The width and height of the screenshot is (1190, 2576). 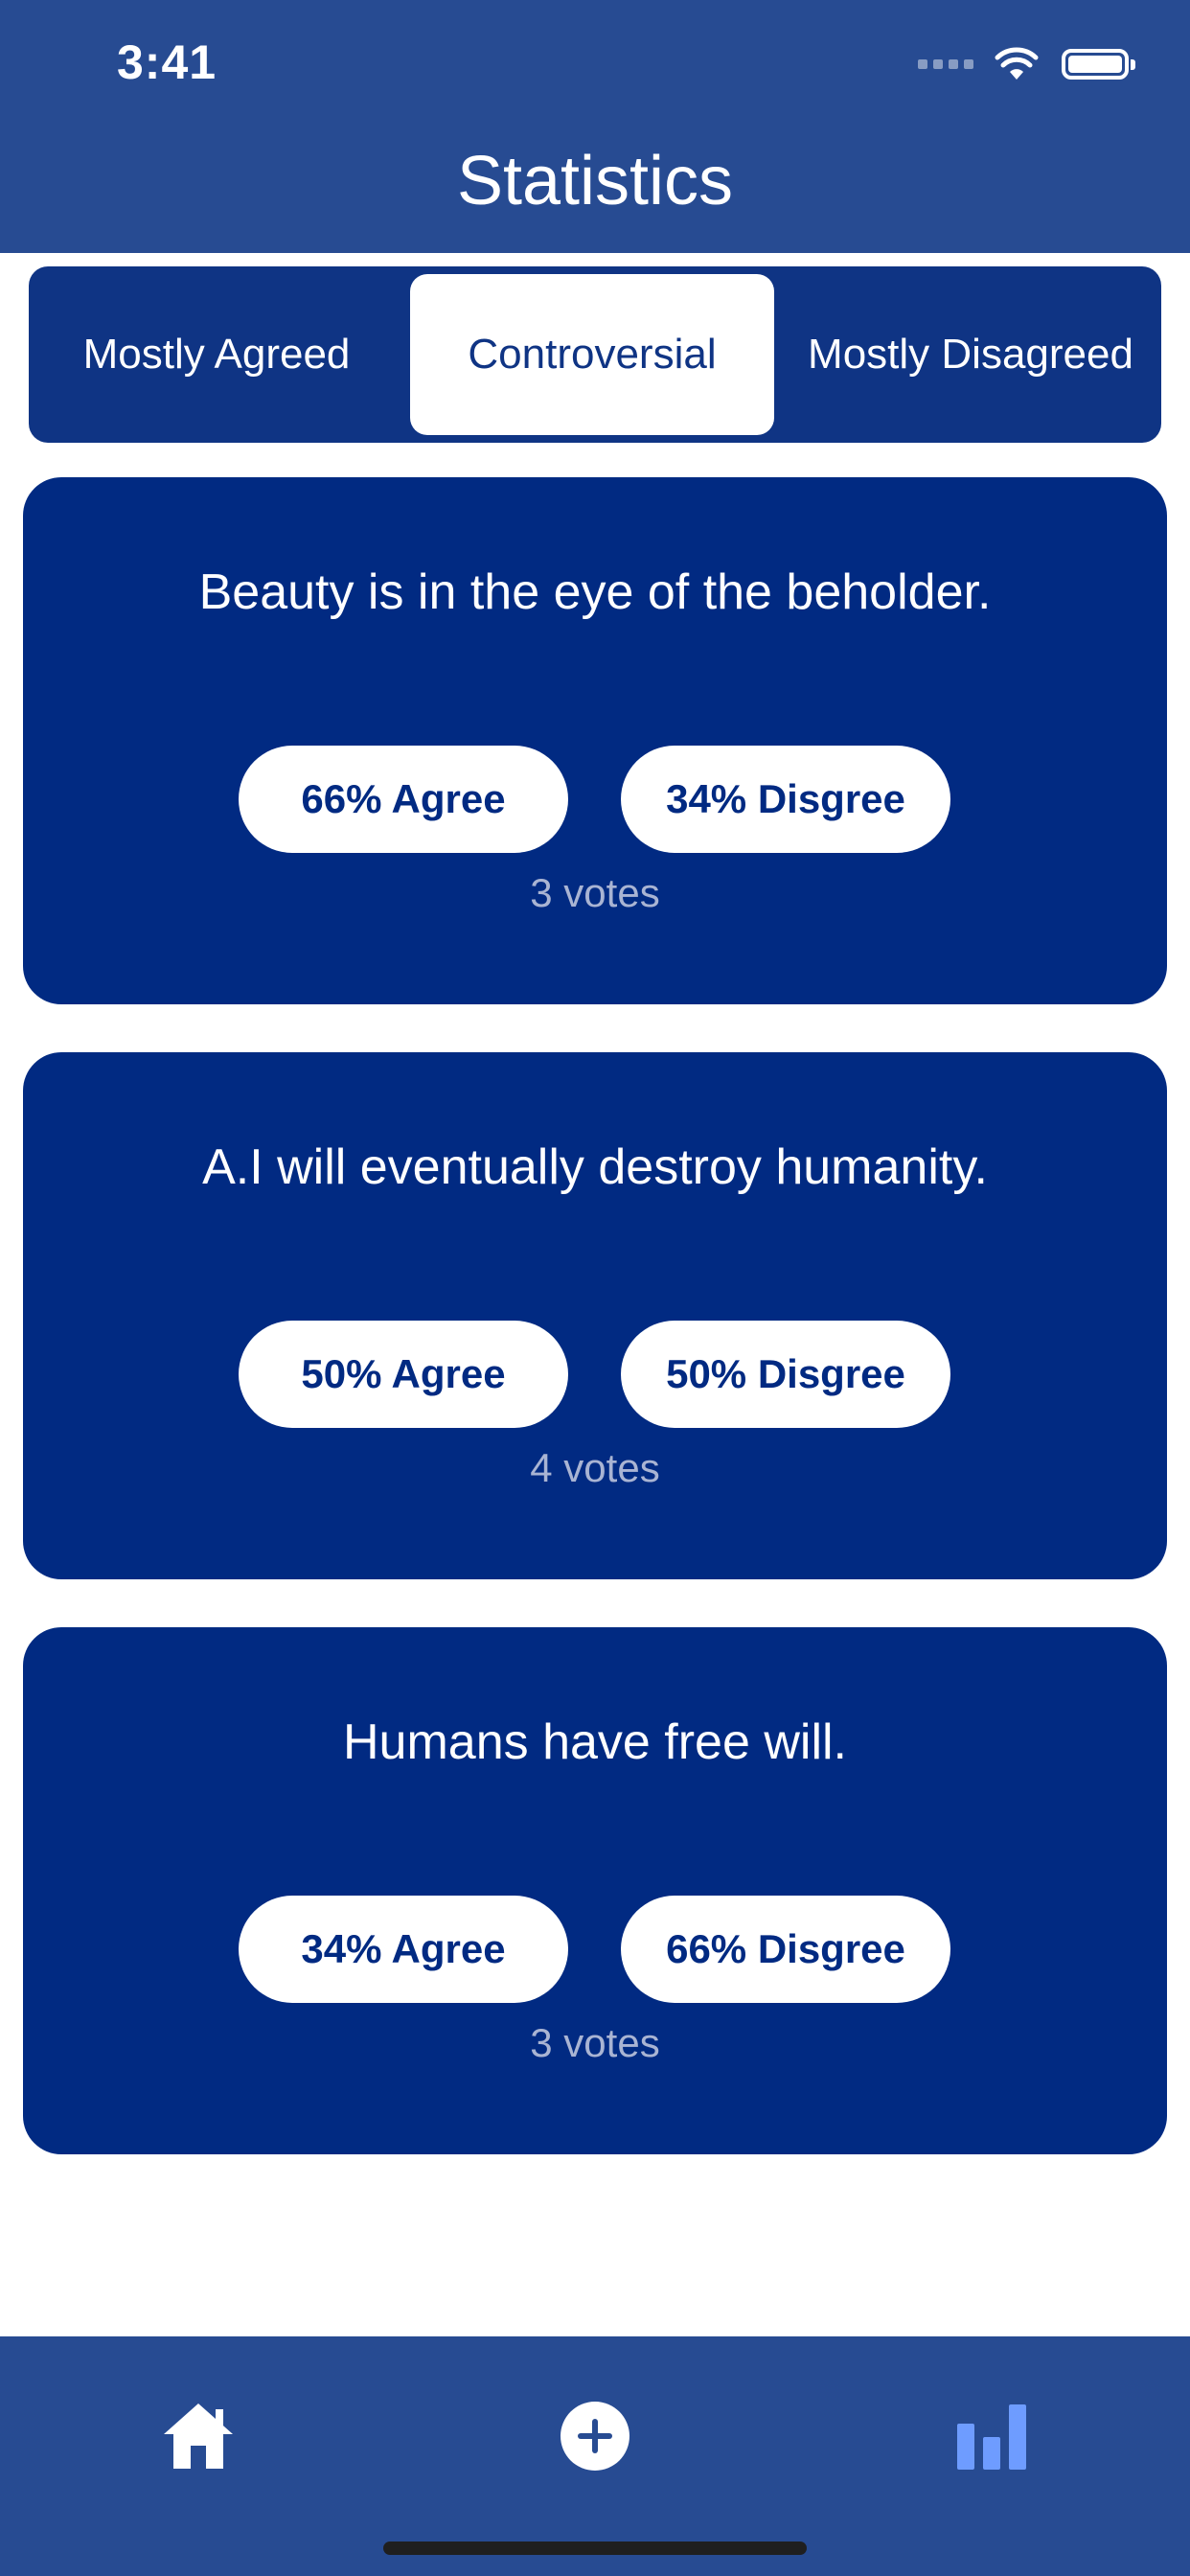 I want to click on segment-controversial: Controversial, so click(x=592, y=354).